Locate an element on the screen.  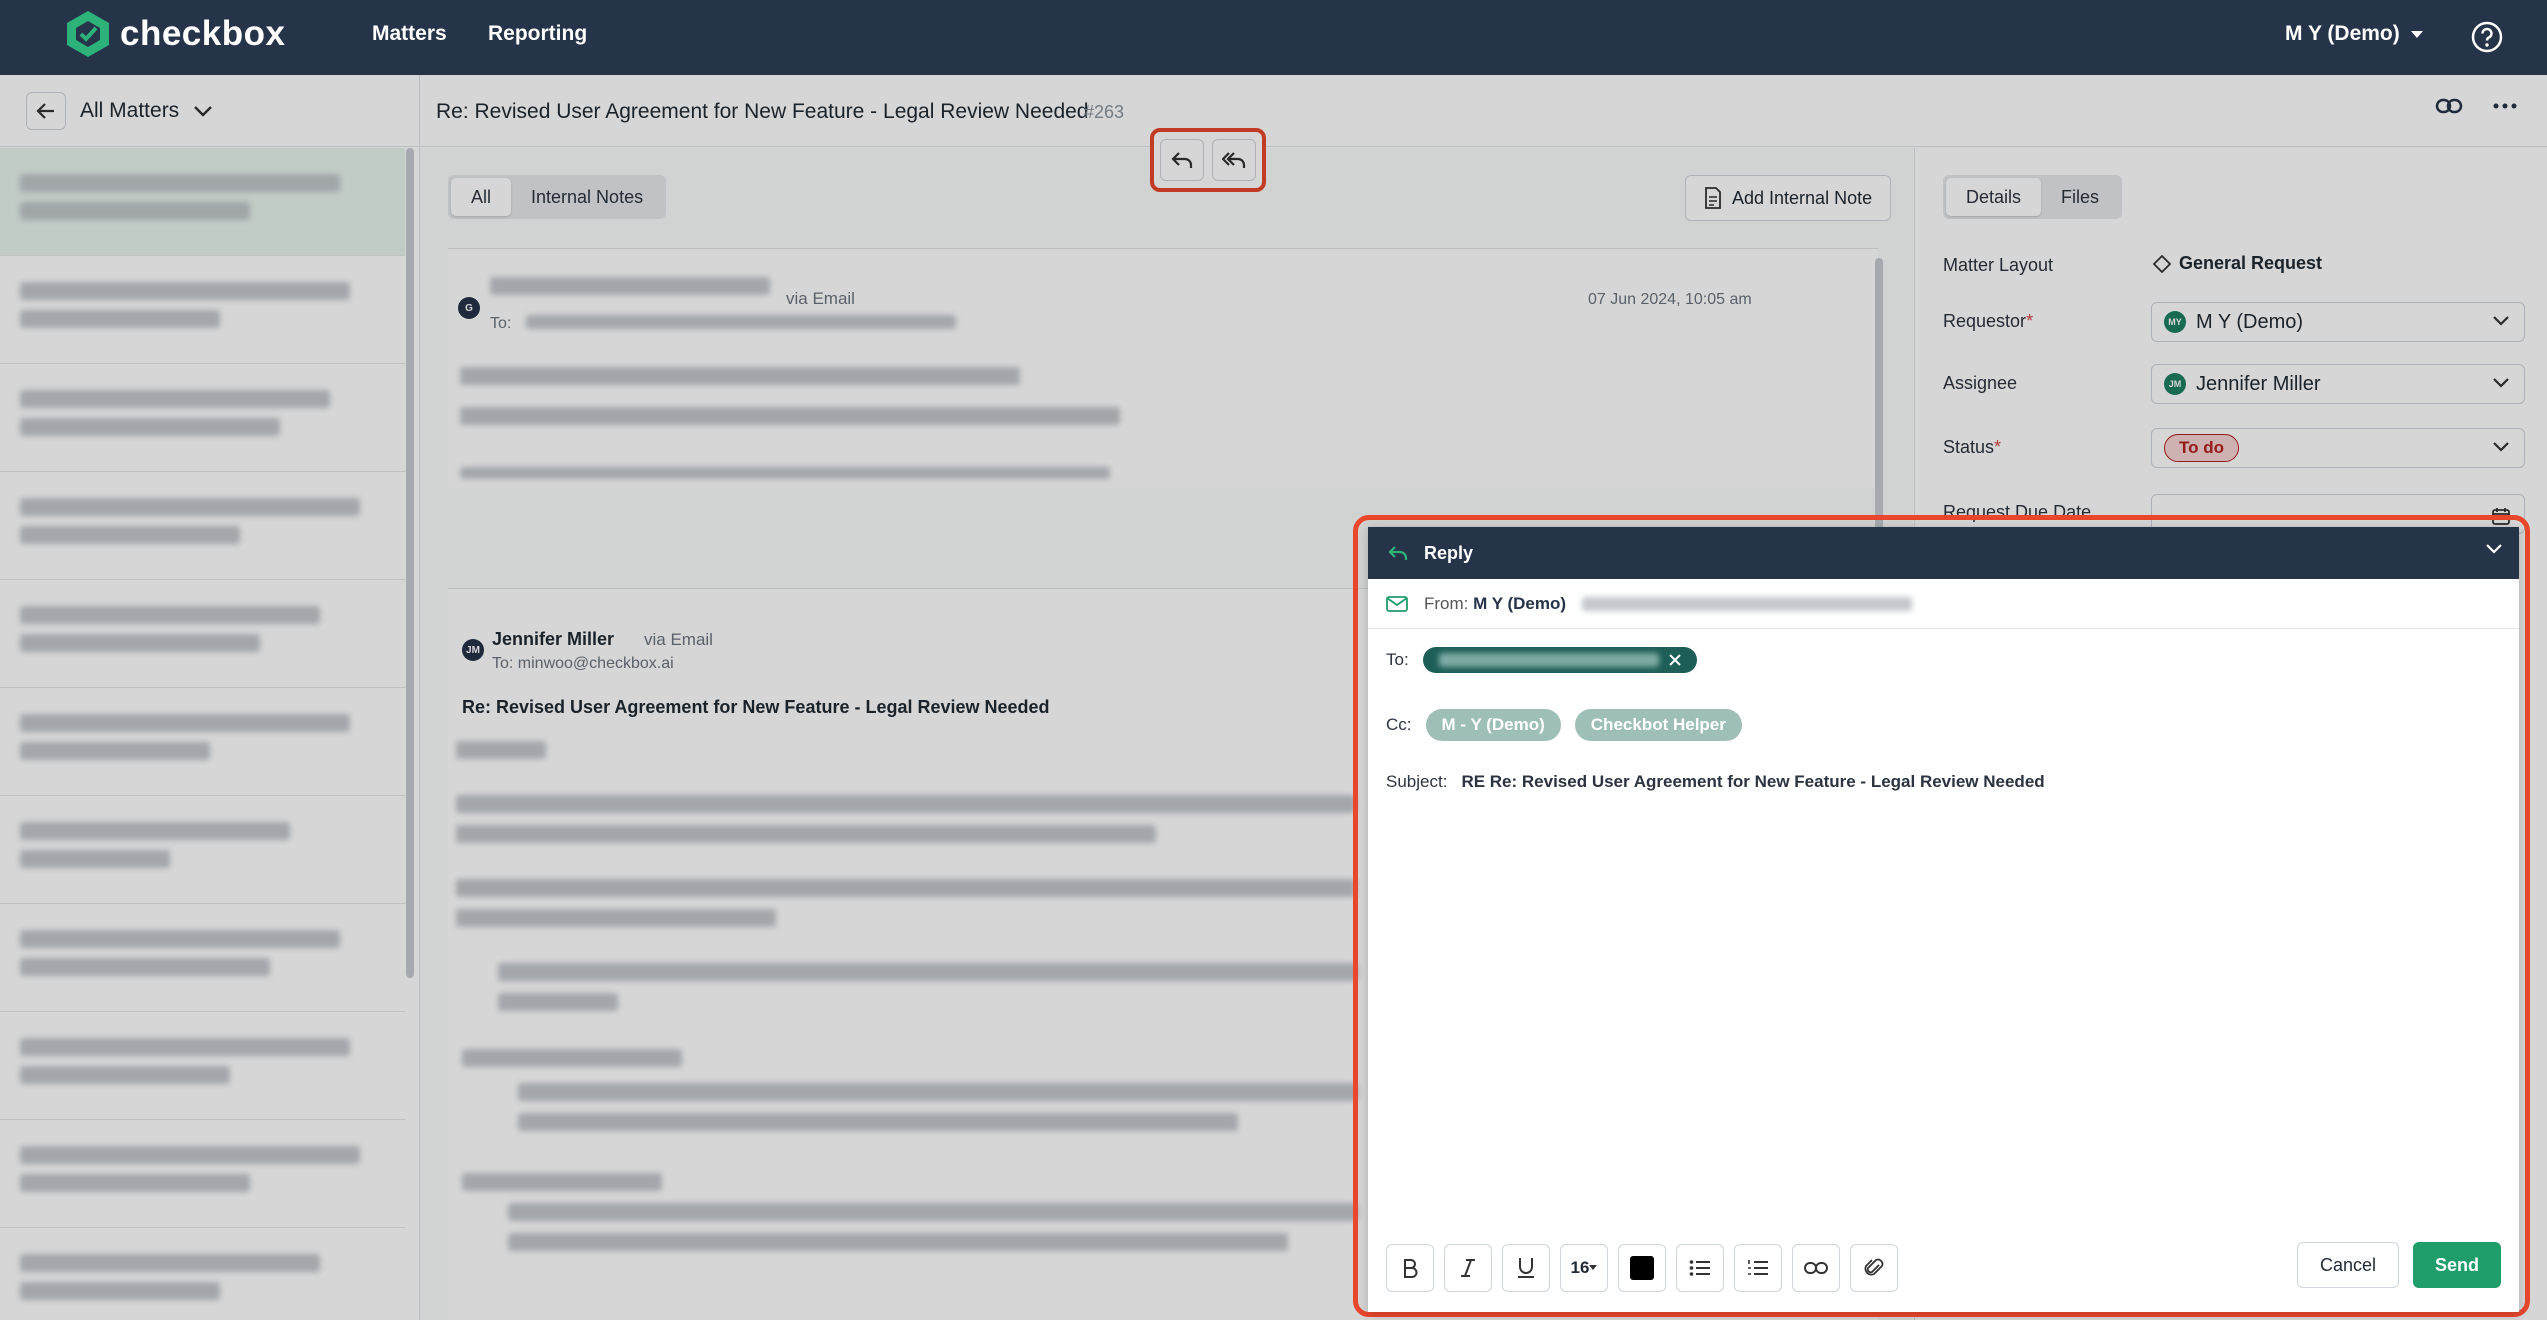
formatting-toolbar: 16 is located at coordinates (1642, 1268).